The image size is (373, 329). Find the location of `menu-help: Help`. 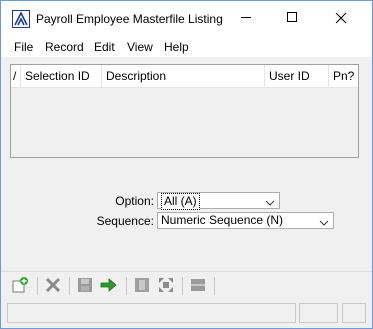

menu-help: Help is located at coordinates (176, 47).